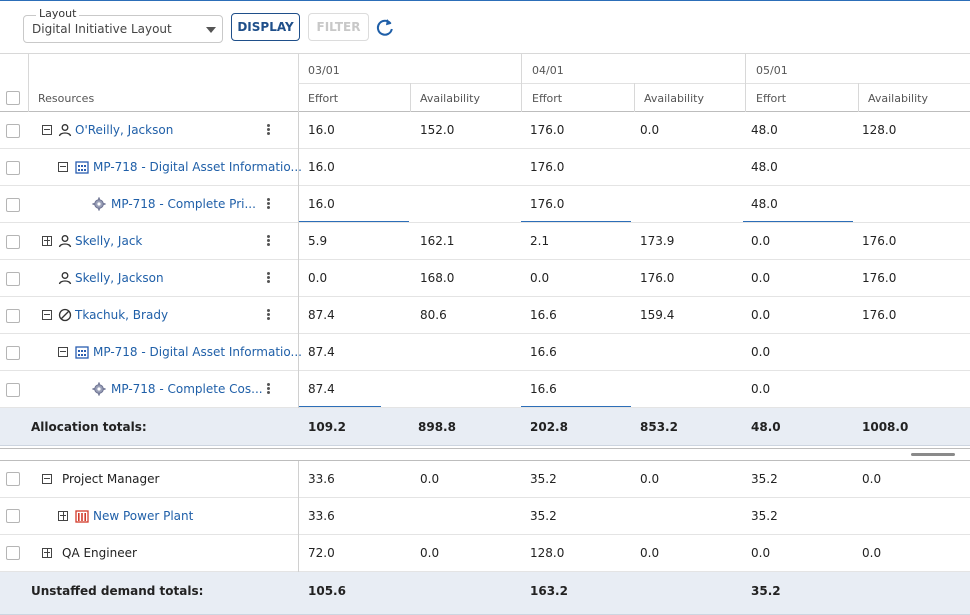 This screenshot has width=970, height=615. What do you see at coordinates (485, 204) in the screenshot?
I see `table-row: MP-718 - Complete Pri... 16.0 176.0 48.0` at bounding box center [485, 204].